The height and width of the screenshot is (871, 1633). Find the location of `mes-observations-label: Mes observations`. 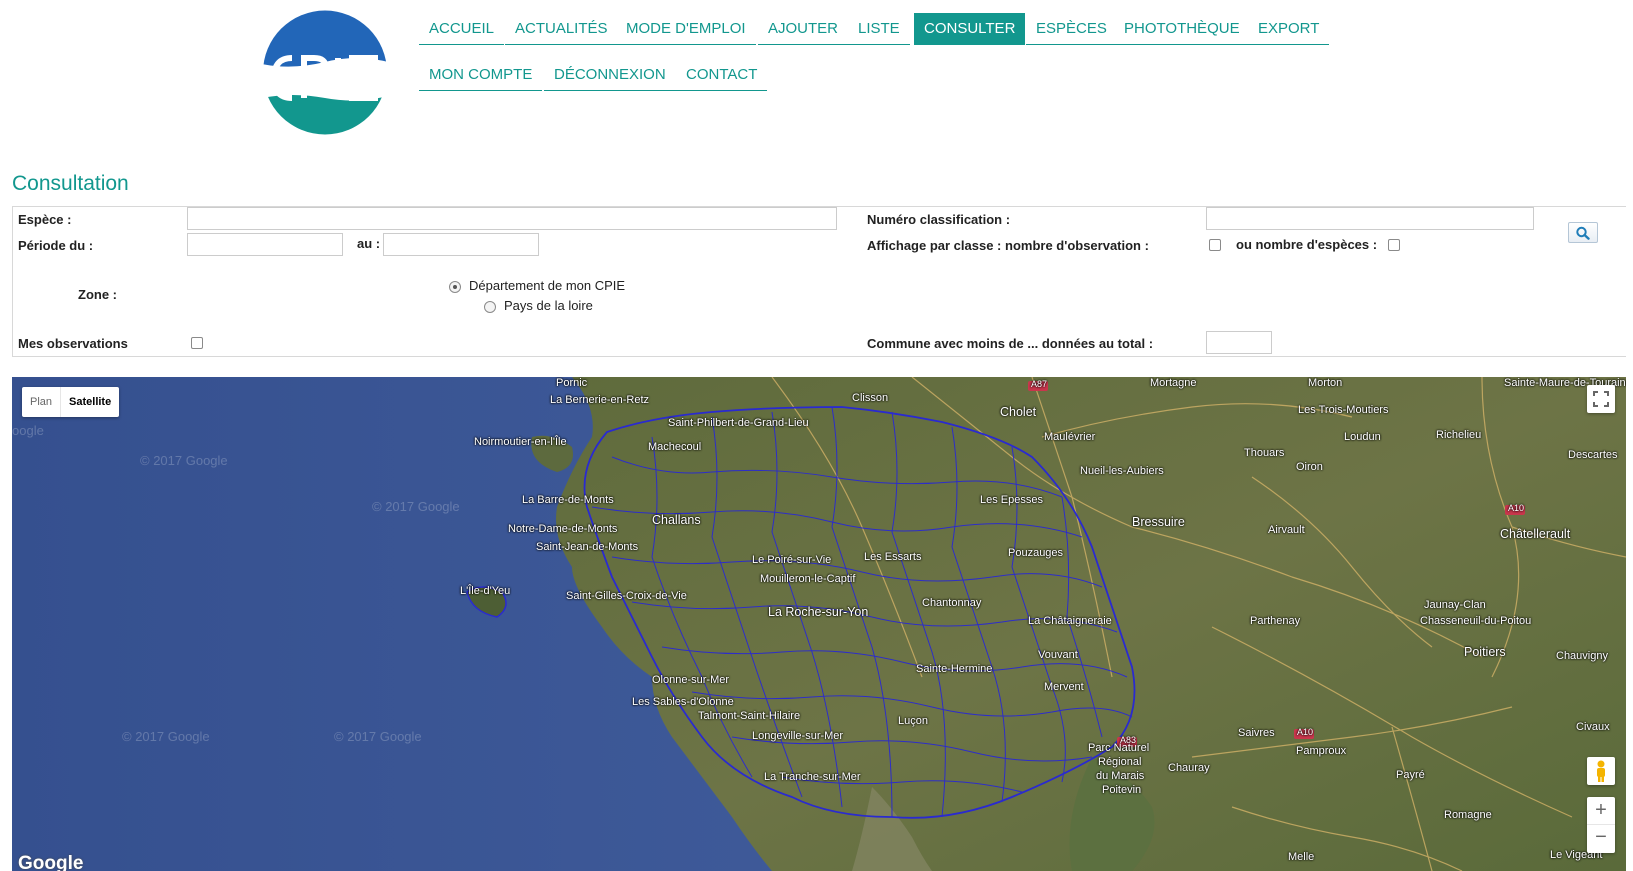

mes-observations-label: Mes observations is located at coordinates (73, 343).